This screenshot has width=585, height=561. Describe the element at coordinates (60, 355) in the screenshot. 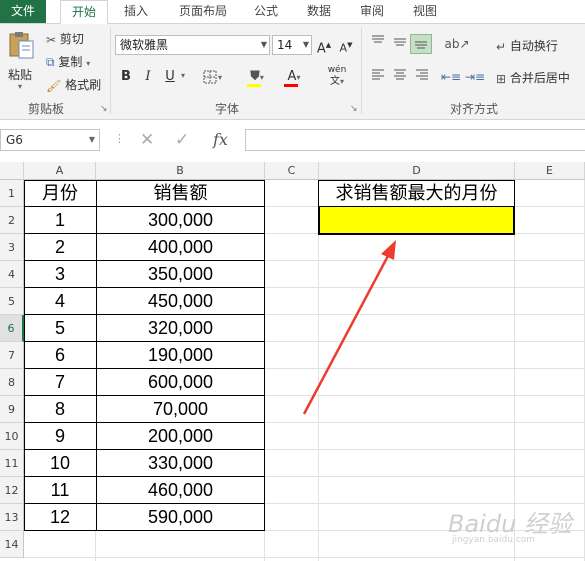

I see `table-row-month: 6` at that location.